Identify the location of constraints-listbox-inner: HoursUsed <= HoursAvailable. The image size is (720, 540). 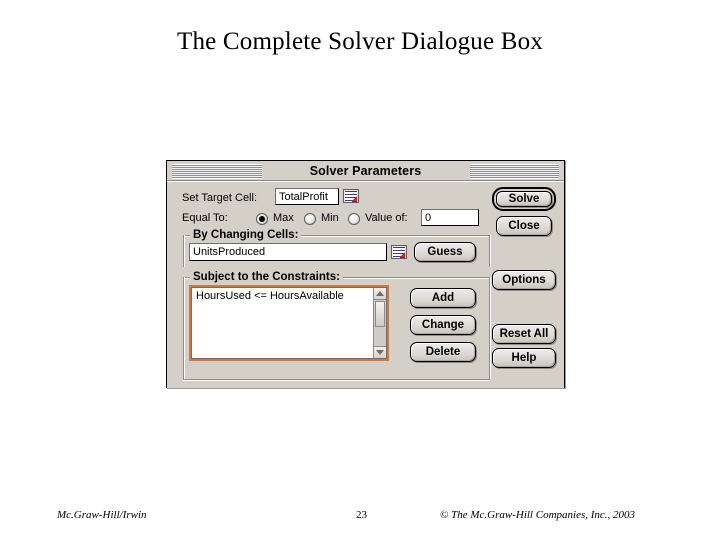
(289, 323).